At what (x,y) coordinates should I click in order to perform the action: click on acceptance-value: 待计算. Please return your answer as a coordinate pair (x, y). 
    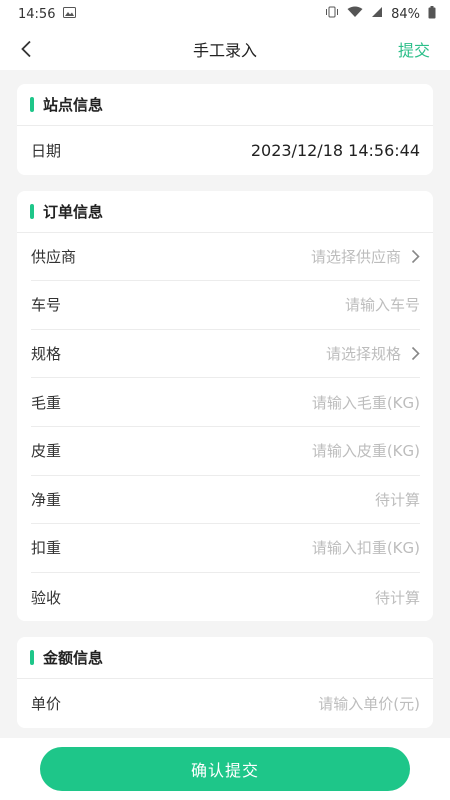
    Looking at the image, I should click on (397, 597).